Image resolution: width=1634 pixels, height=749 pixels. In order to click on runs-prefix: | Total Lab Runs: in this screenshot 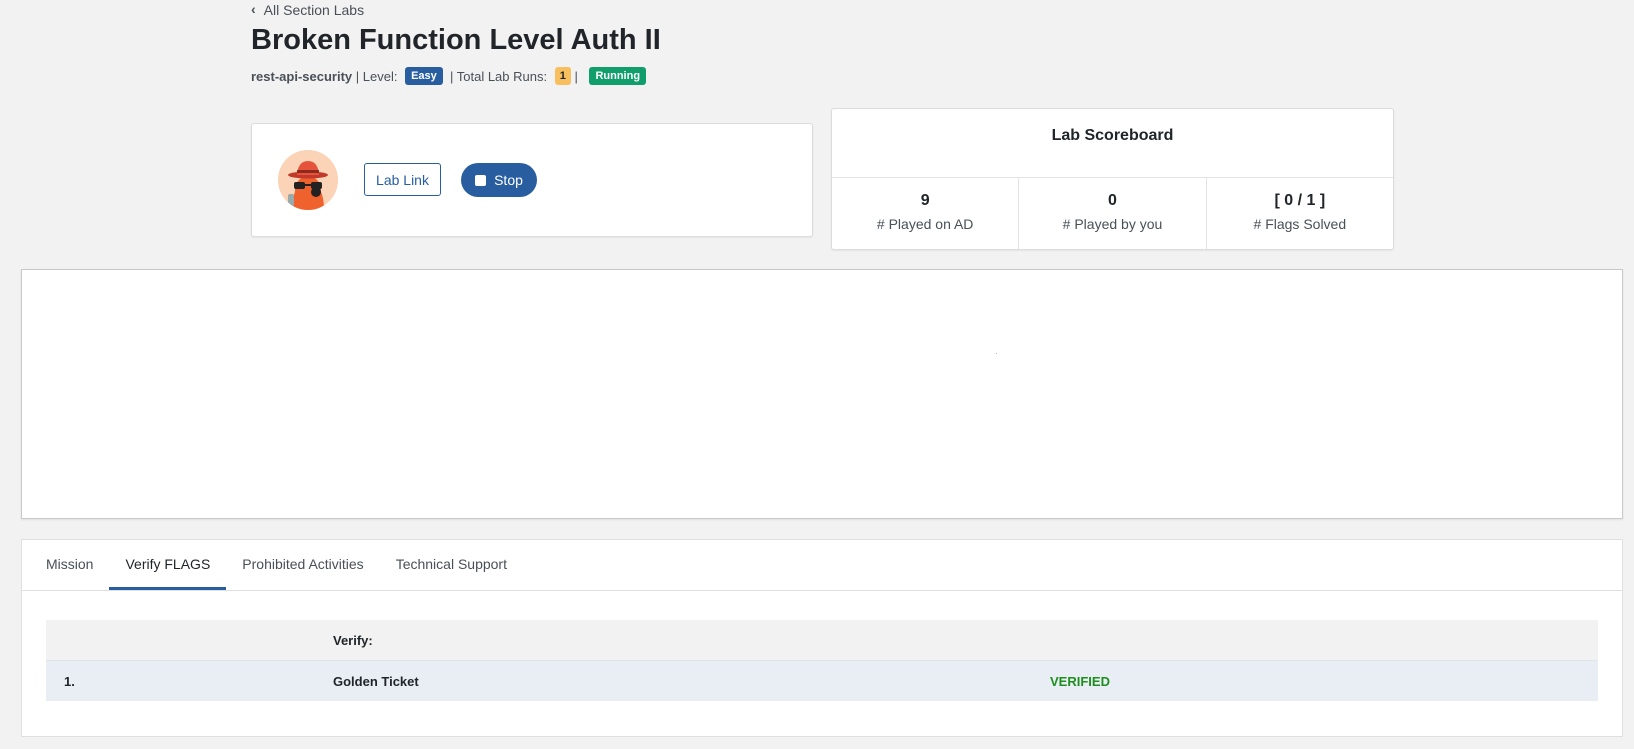, I will do `click(496, 76)`.